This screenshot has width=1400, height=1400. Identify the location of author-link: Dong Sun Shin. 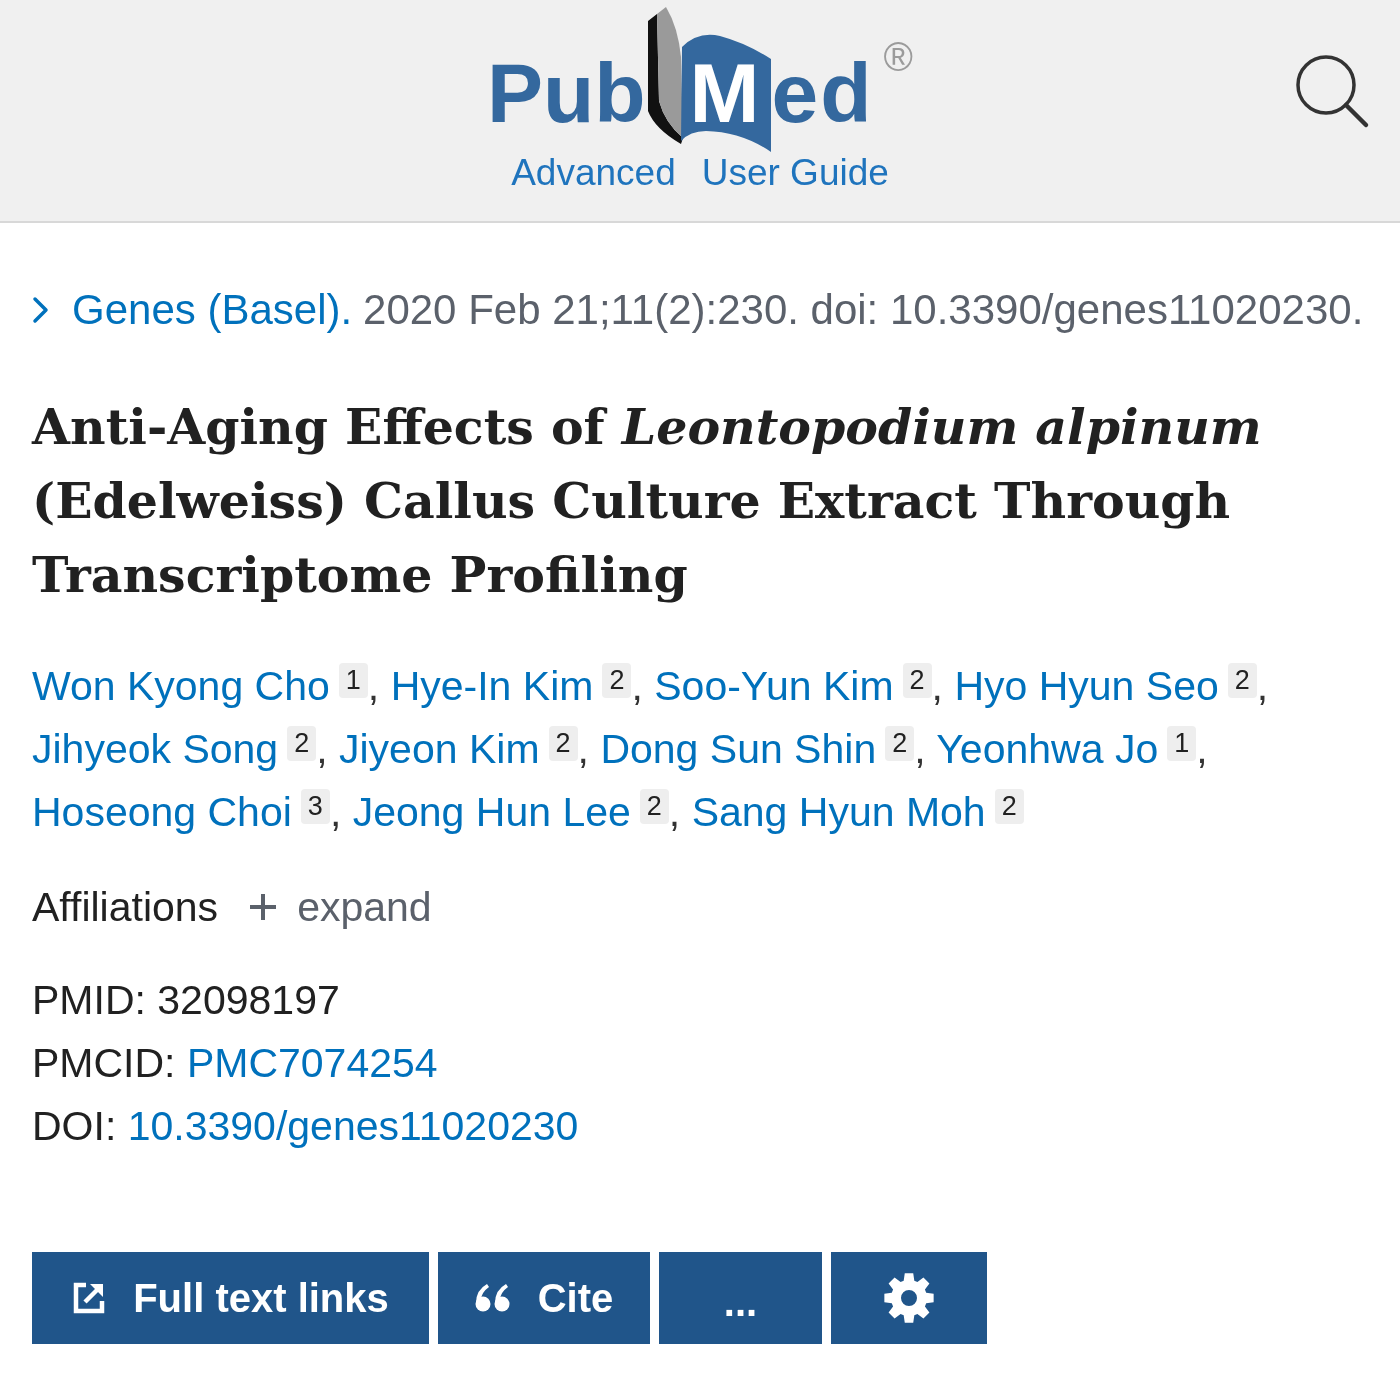
(738, 749).